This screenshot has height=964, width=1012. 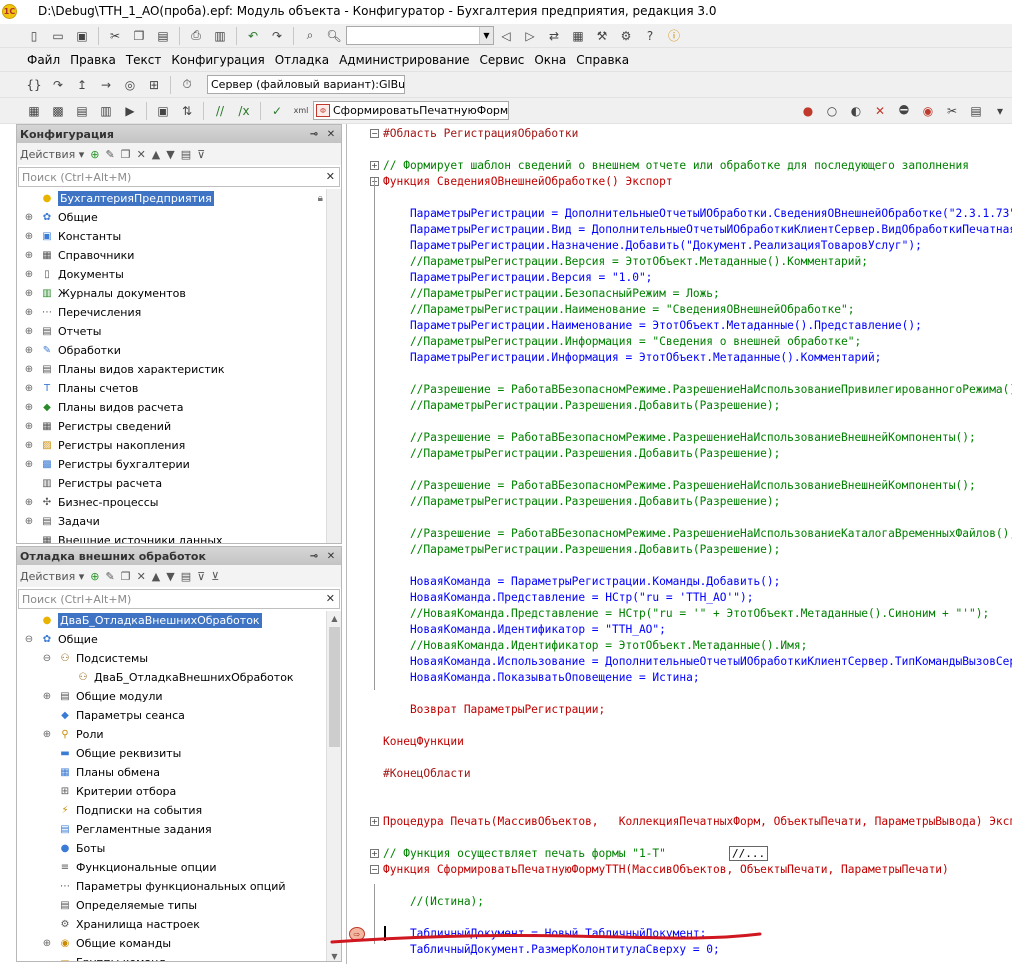 I want to click on filter-icon: ⊽, so click(x=201, y=154).